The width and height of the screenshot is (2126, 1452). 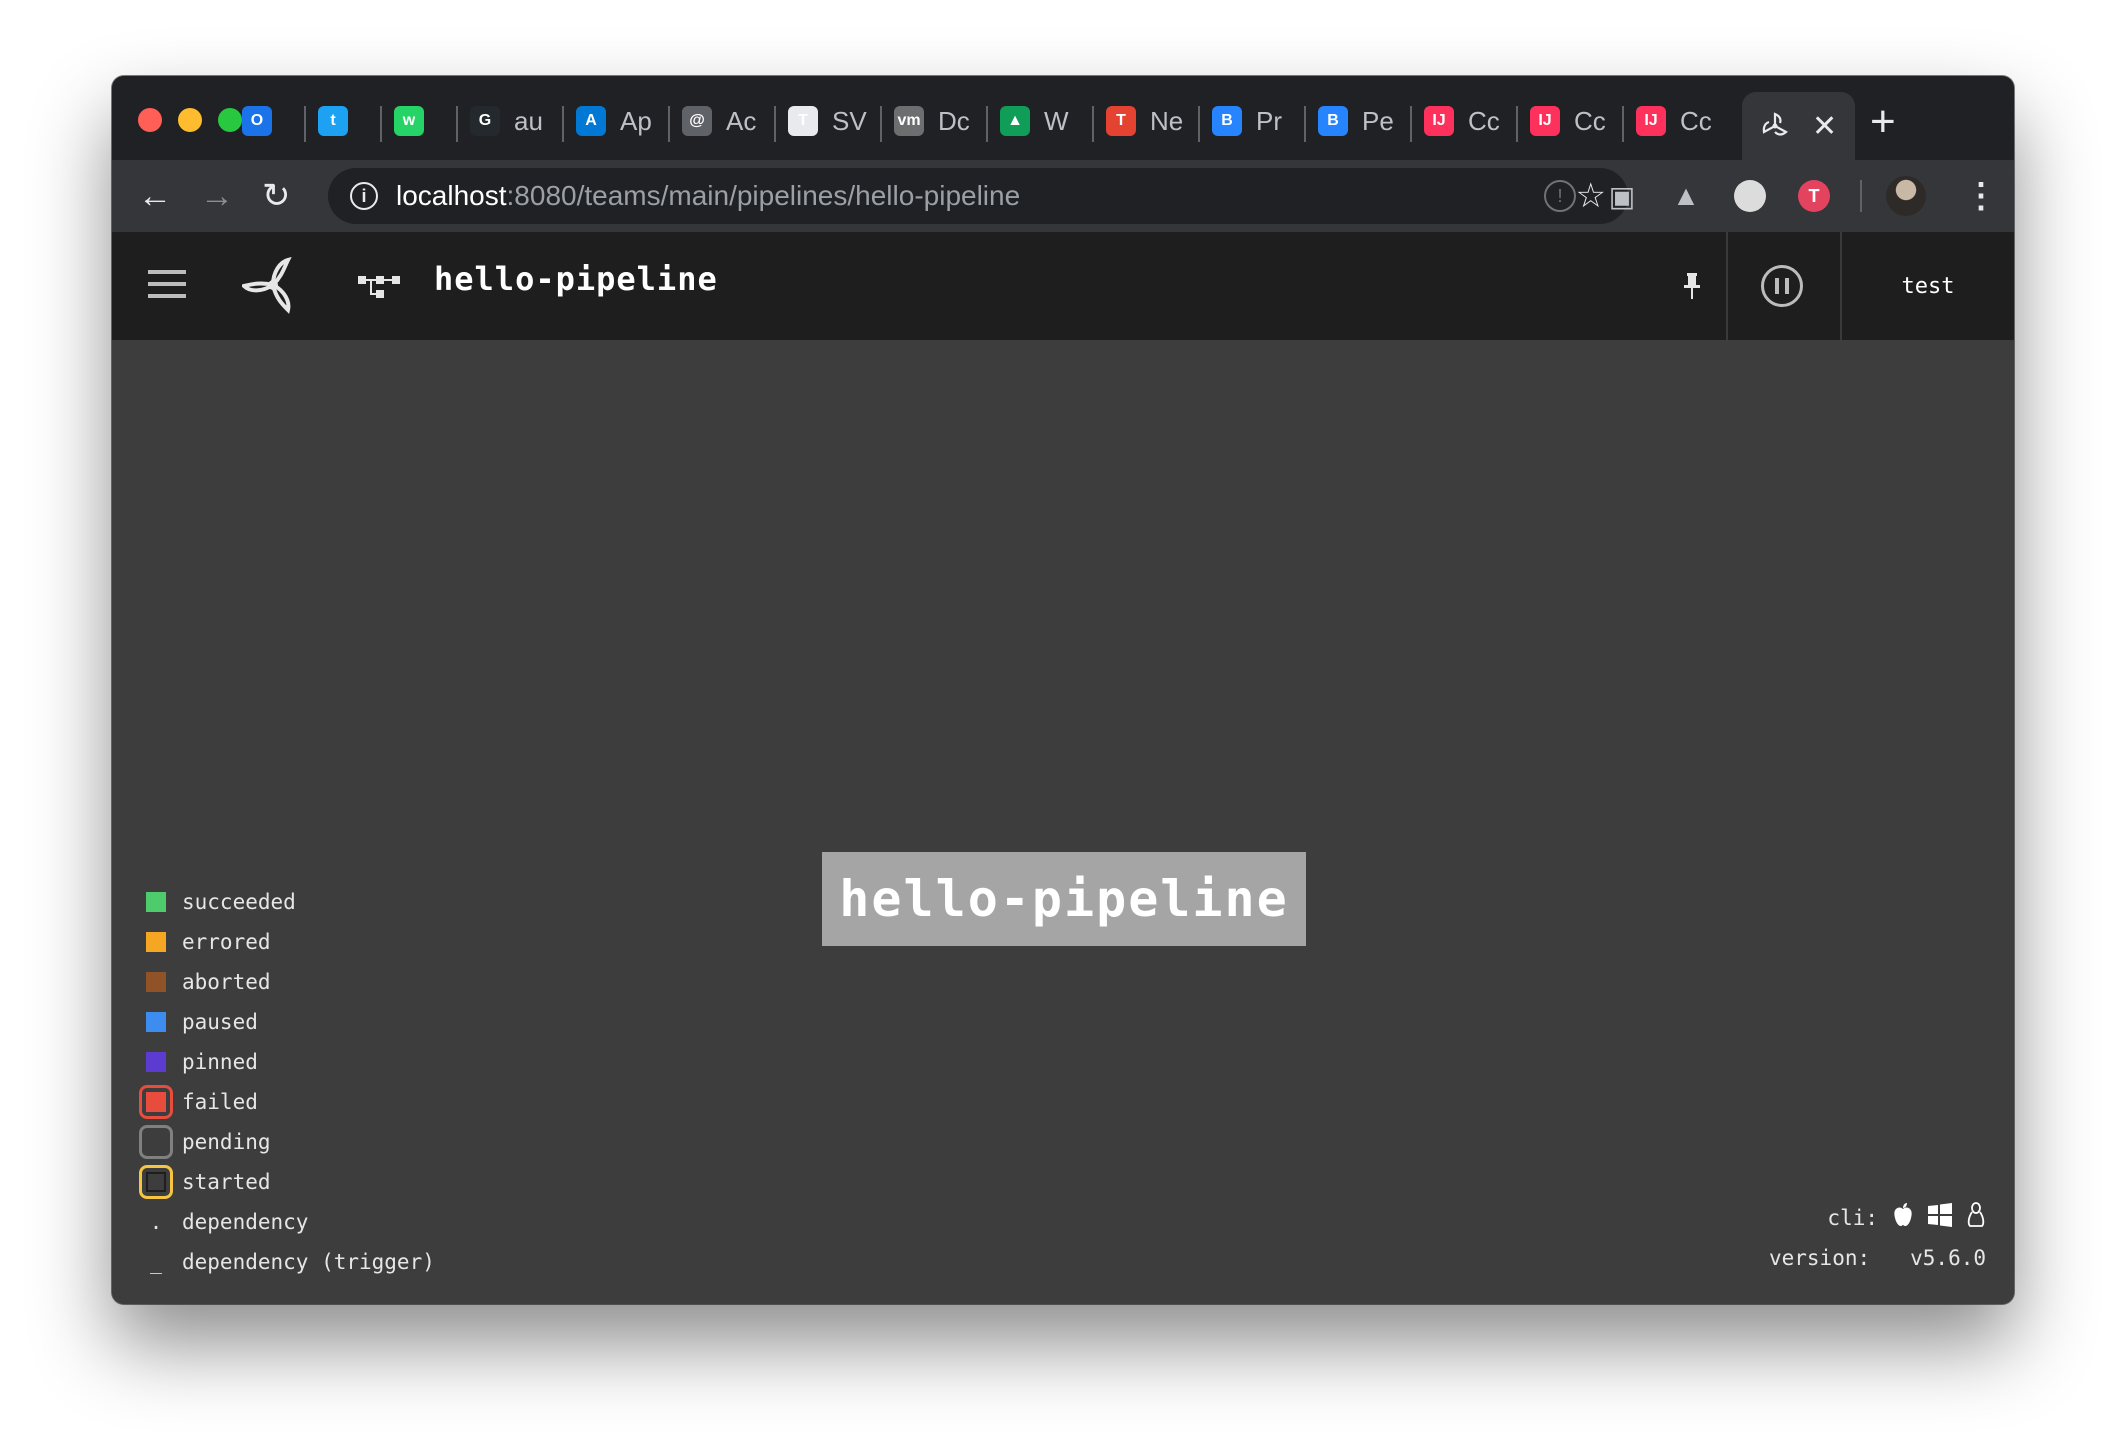 What do you see at coordinates (1686, 196) in the screenshot?
I see `drive-extension-icon: ▲` at bounding box center [1686, 196].